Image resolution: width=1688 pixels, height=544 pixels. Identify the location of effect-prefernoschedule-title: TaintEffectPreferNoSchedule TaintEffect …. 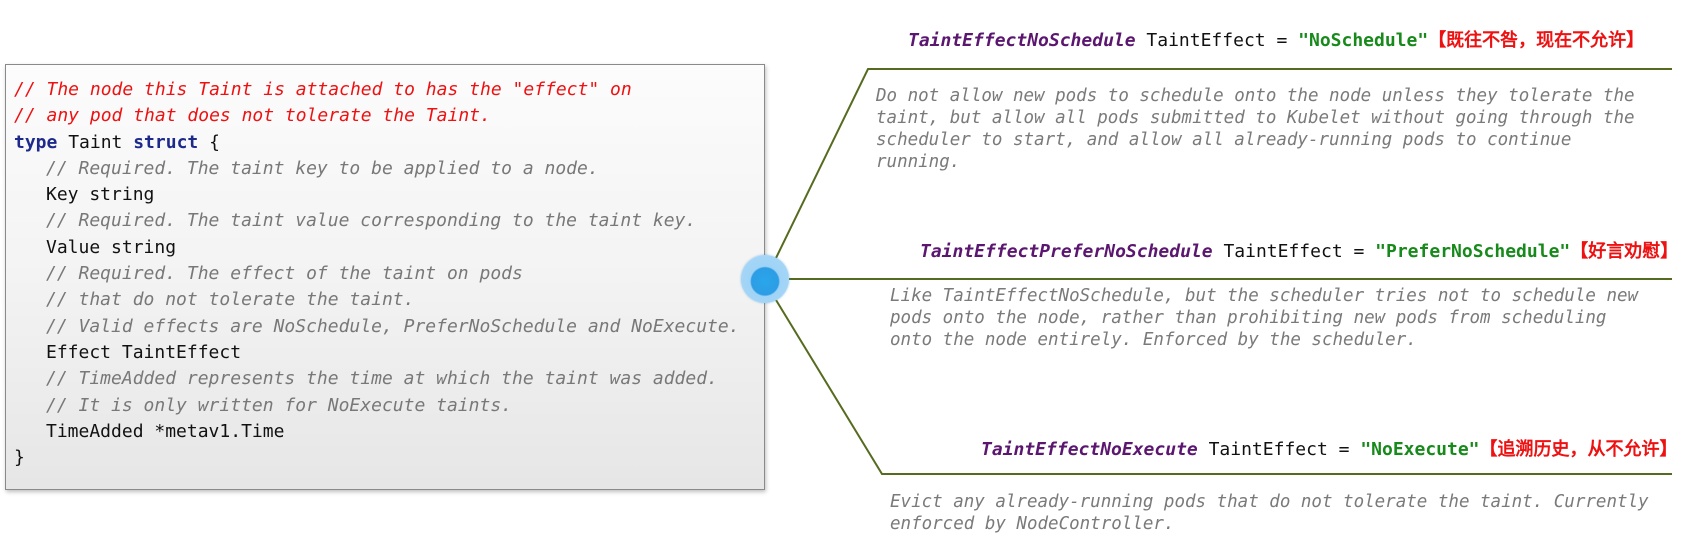
(1299, 250).